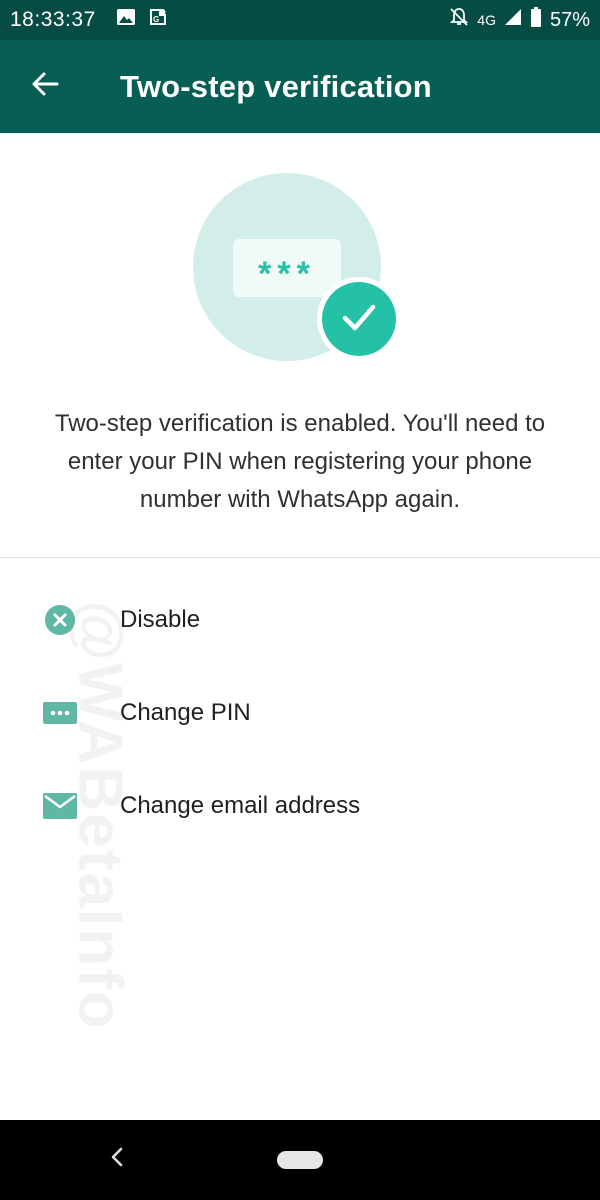  What do you see at coordinates (53, 19) in the screenshot?
I see `status-time: 18:33:37` at bounding box center [53, 19].